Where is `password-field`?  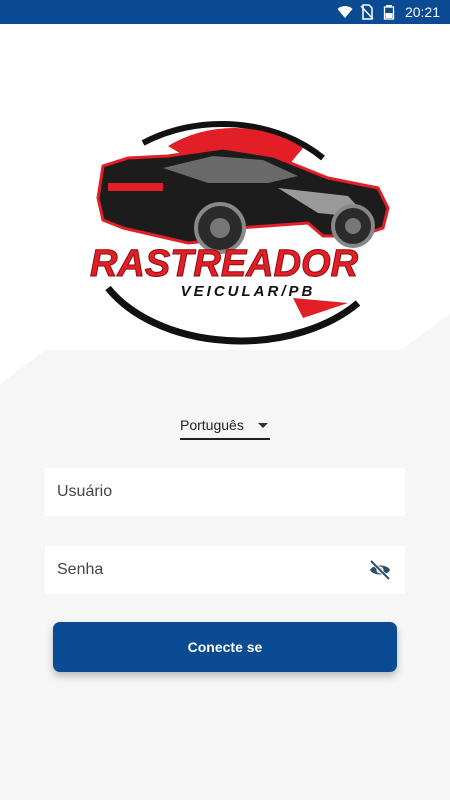
password-field is located at coordinates (225, 570).